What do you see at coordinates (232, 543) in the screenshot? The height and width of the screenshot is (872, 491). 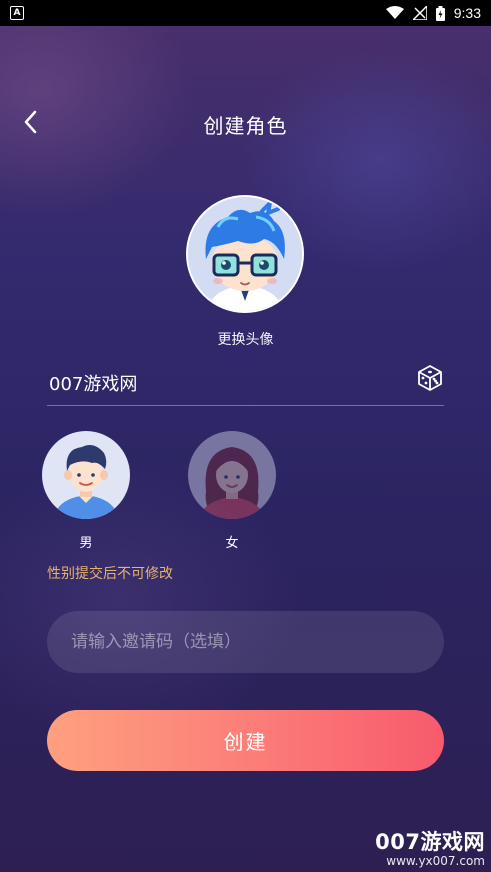 I see `gender-label-female: 女` at bounding box center [232, 543].